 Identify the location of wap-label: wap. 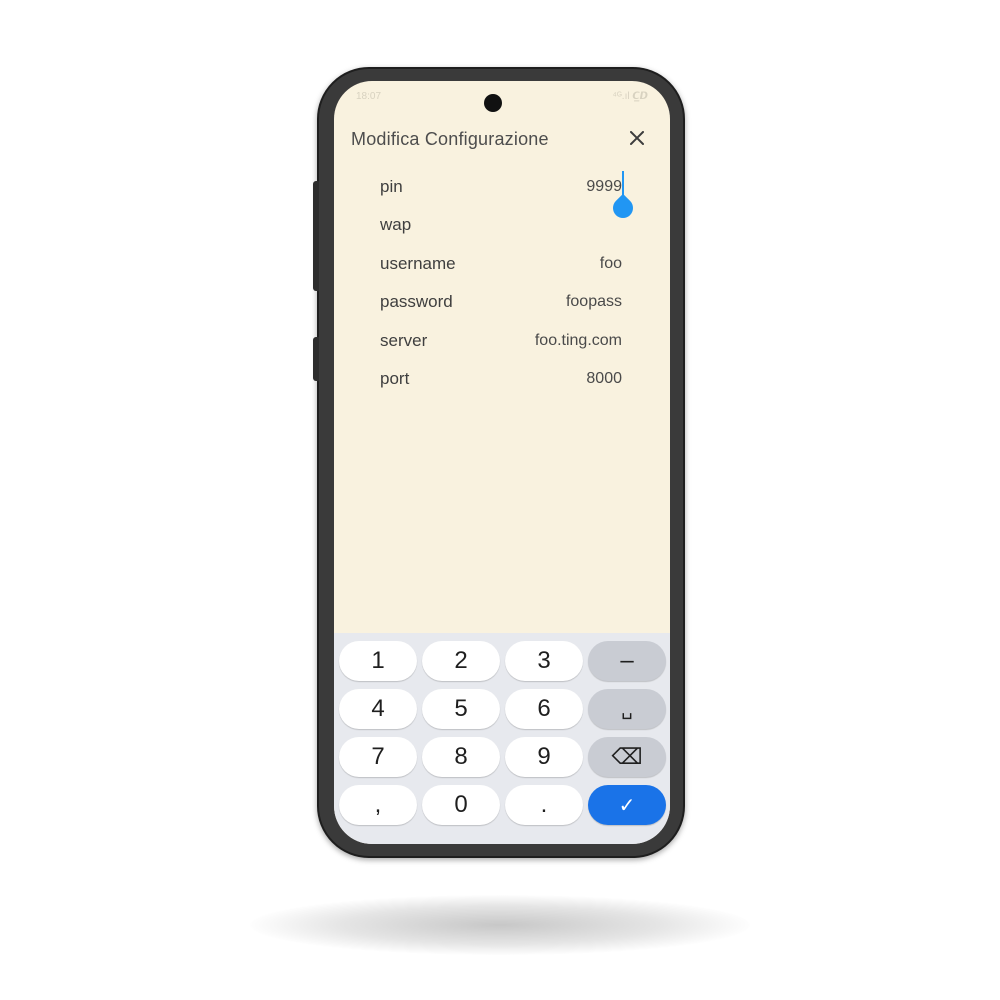
(396, 224).